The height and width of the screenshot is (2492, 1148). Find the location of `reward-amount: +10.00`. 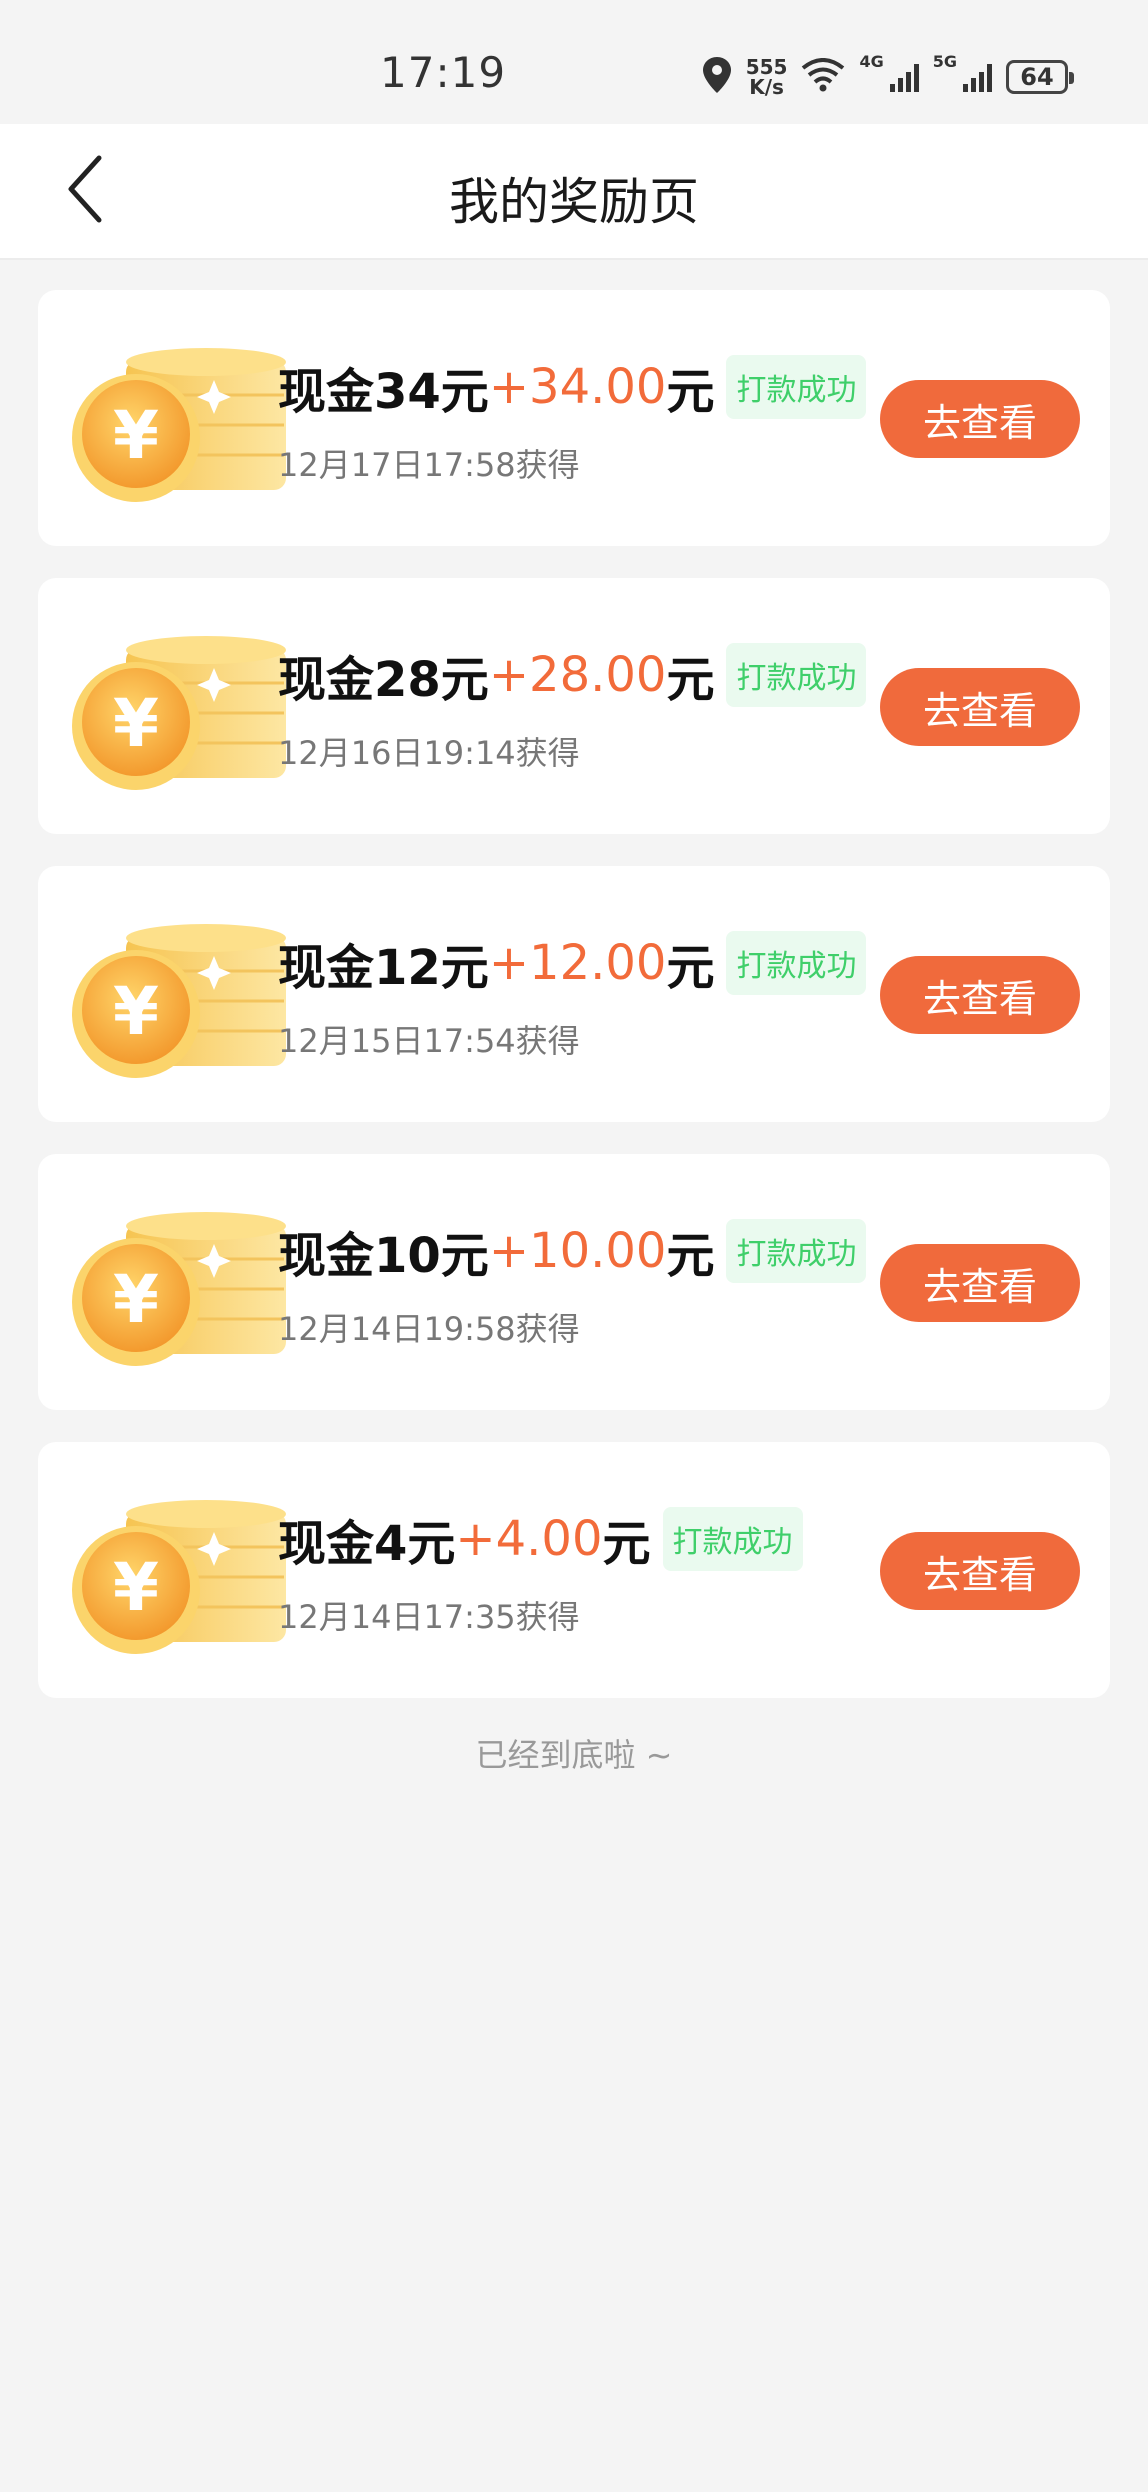

reward-amount: +10.00 is located at coordinates (577, 1251).